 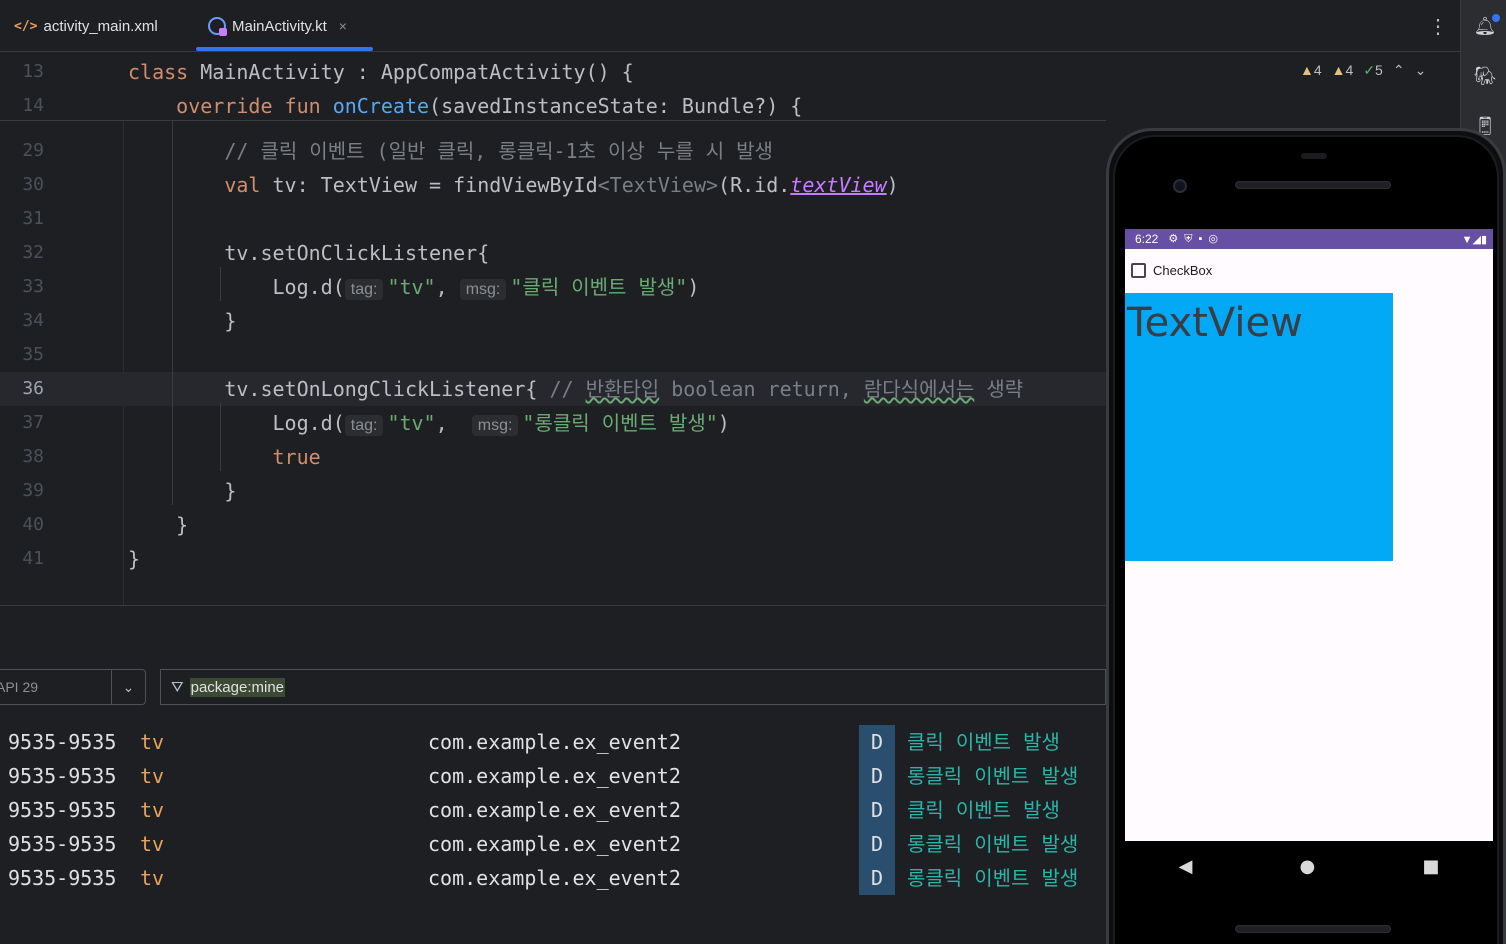 I want to click on logcat-toolbar, so click(x=553, y=636).